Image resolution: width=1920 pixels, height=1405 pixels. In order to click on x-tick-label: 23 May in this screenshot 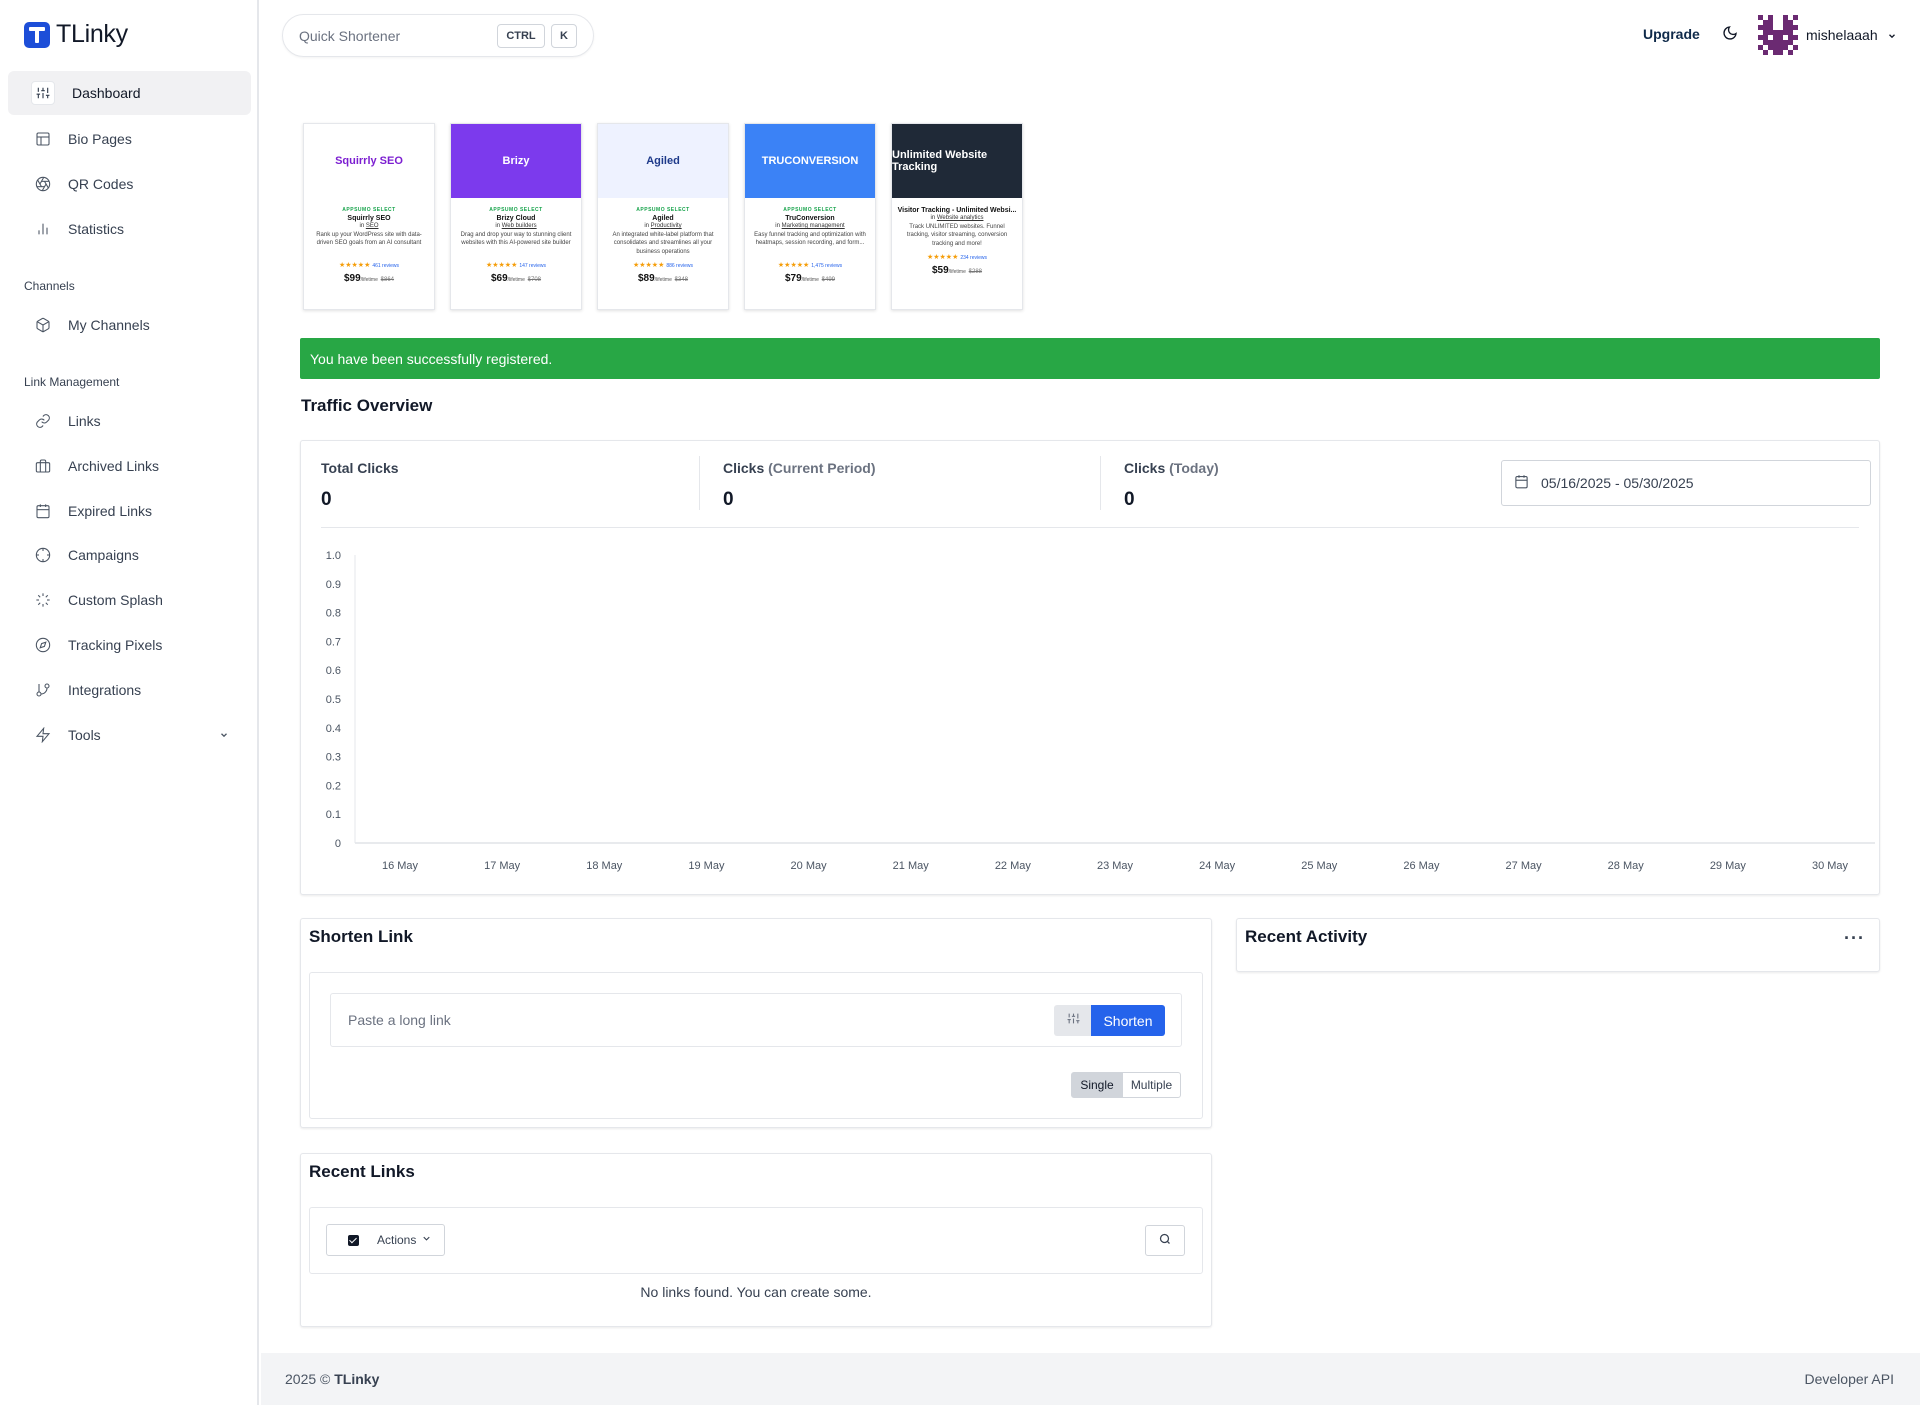, I will do `click(1115, 866)`.